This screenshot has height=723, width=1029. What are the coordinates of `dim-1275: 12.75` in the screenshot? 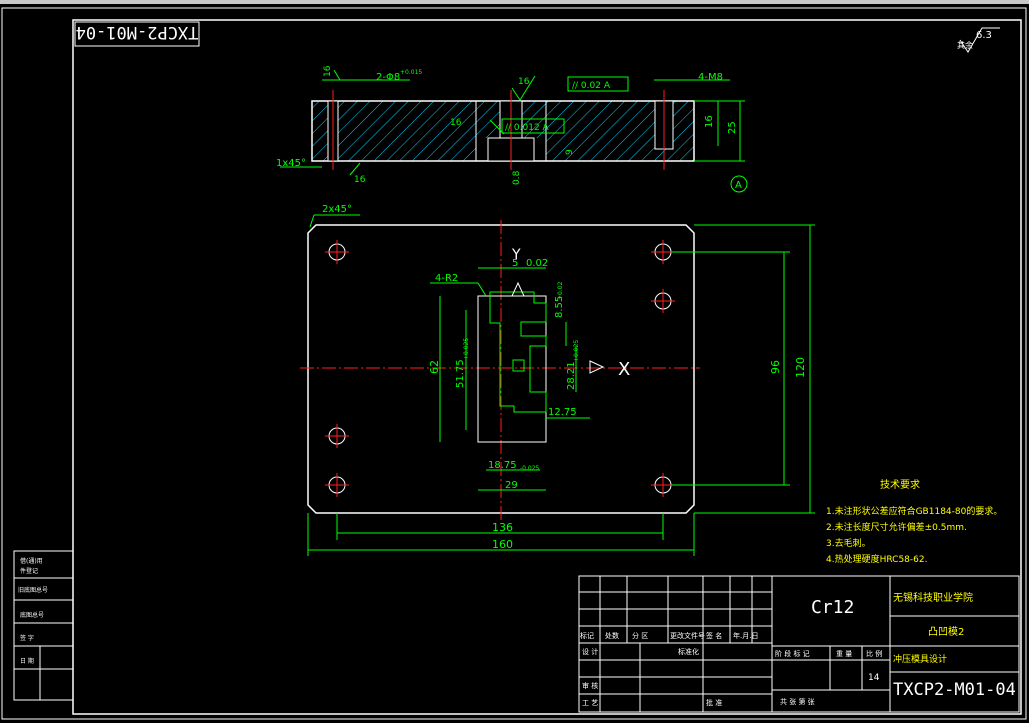 It's located at (562, 412).